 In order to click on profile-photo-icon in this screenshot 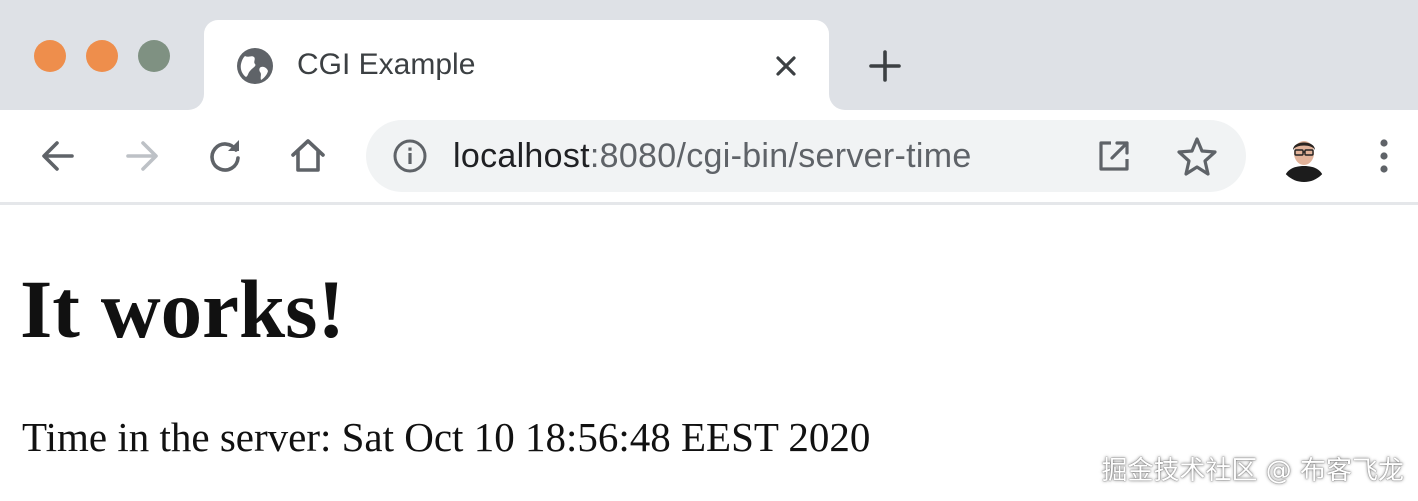, I will do `click(1304, 157)`.